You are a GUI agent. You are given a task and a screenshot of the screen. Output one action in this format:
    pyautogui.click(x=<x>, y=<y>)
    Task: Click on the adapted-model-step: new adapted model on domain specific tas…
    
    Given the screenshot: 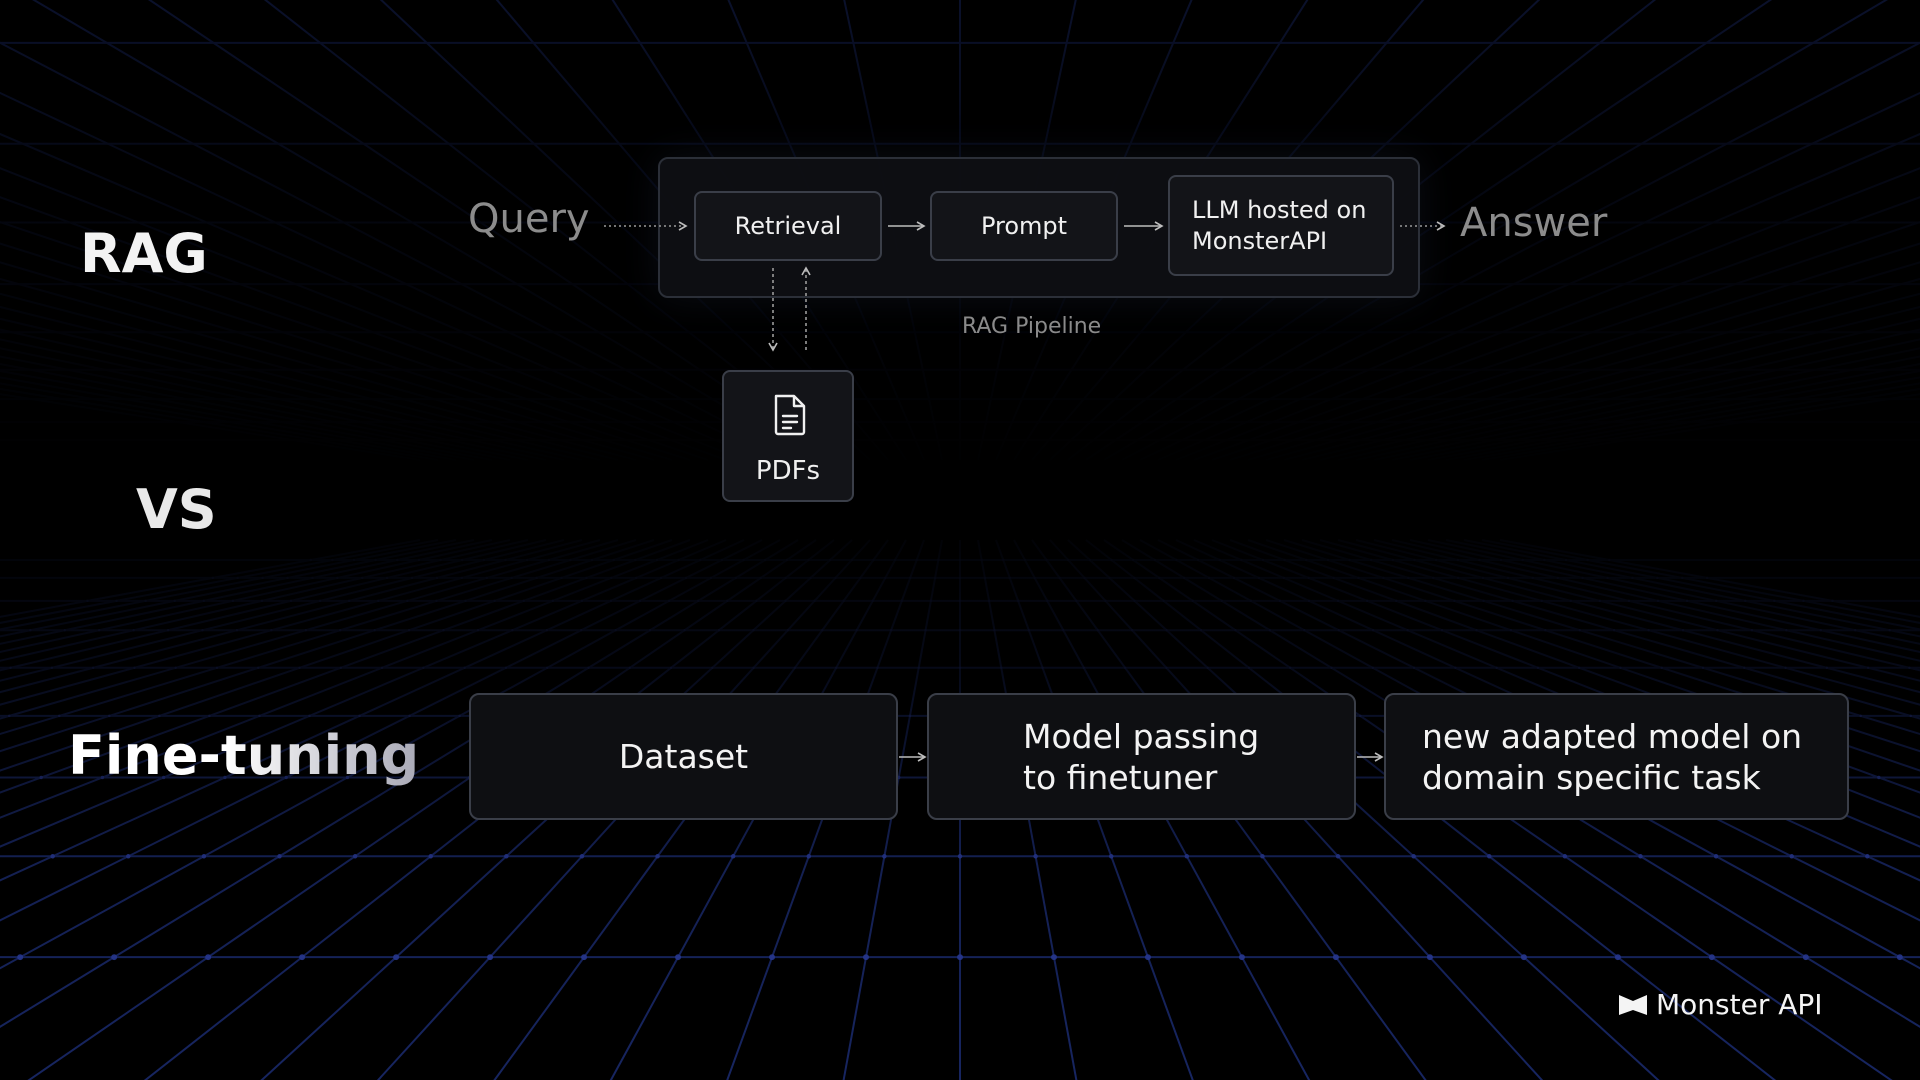 What is the action you would take?
    pyautogui.click(x=1616, y=756)
    